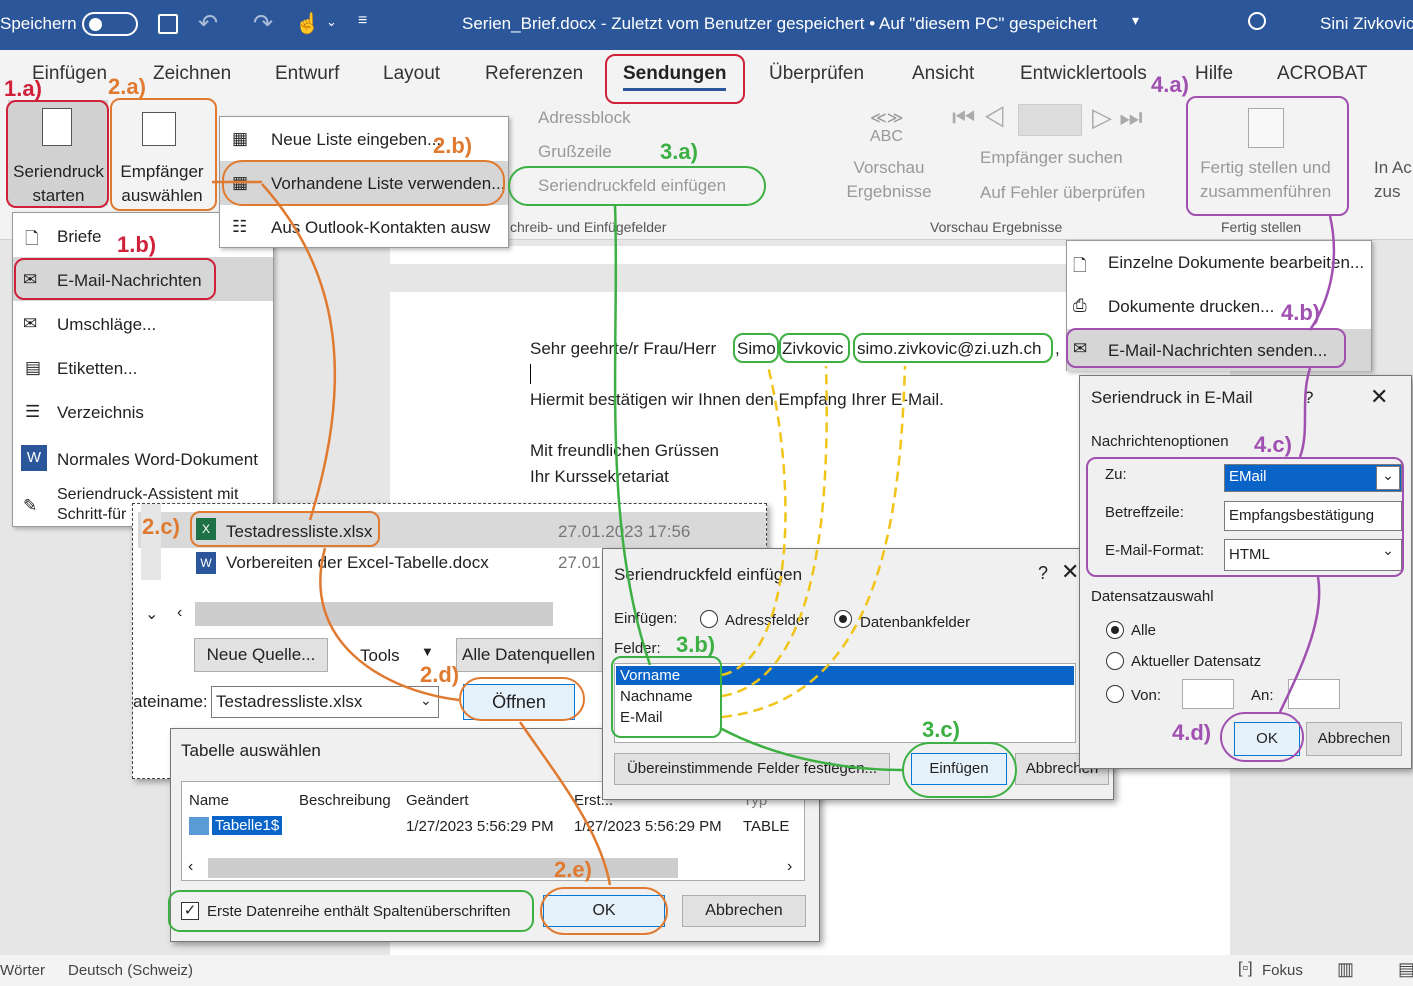 Image resolution: width=1413 pixels, height=986 pixels. I want to click on radio-adressfelder, so click(709, 619).